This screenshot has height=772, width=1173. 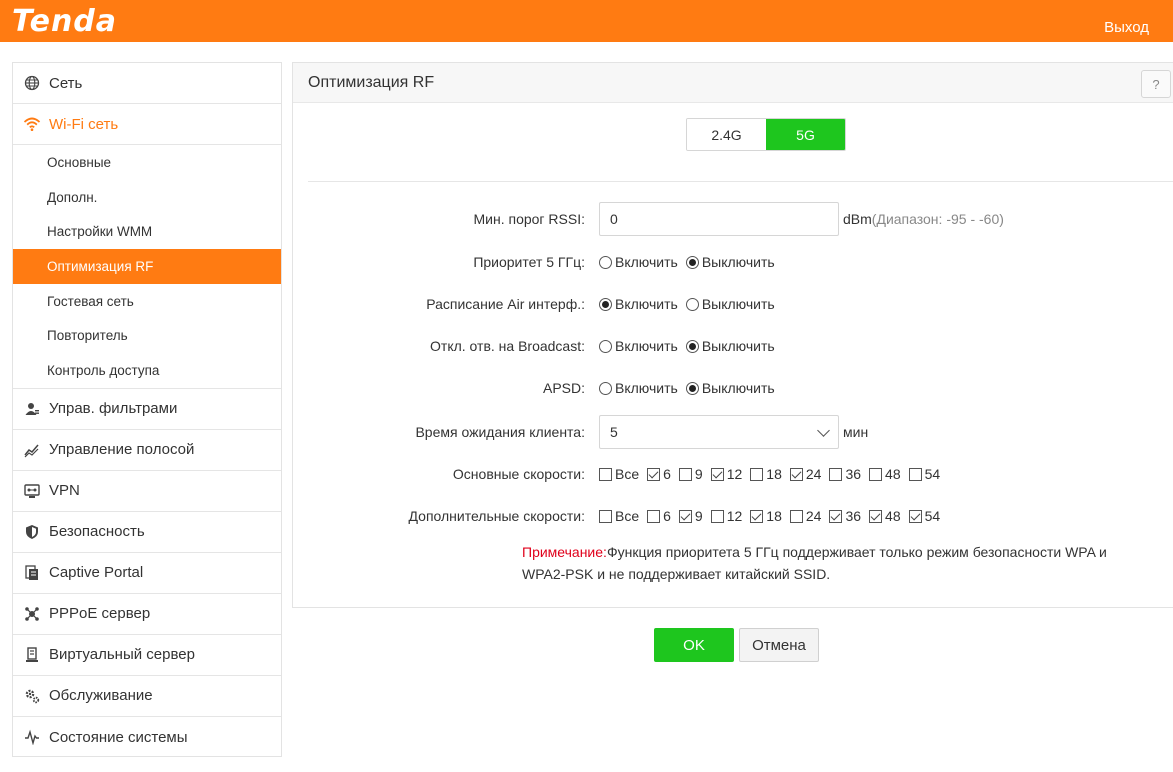 I want to click on band-5g-button: 5G, so click(x=805, y=134).